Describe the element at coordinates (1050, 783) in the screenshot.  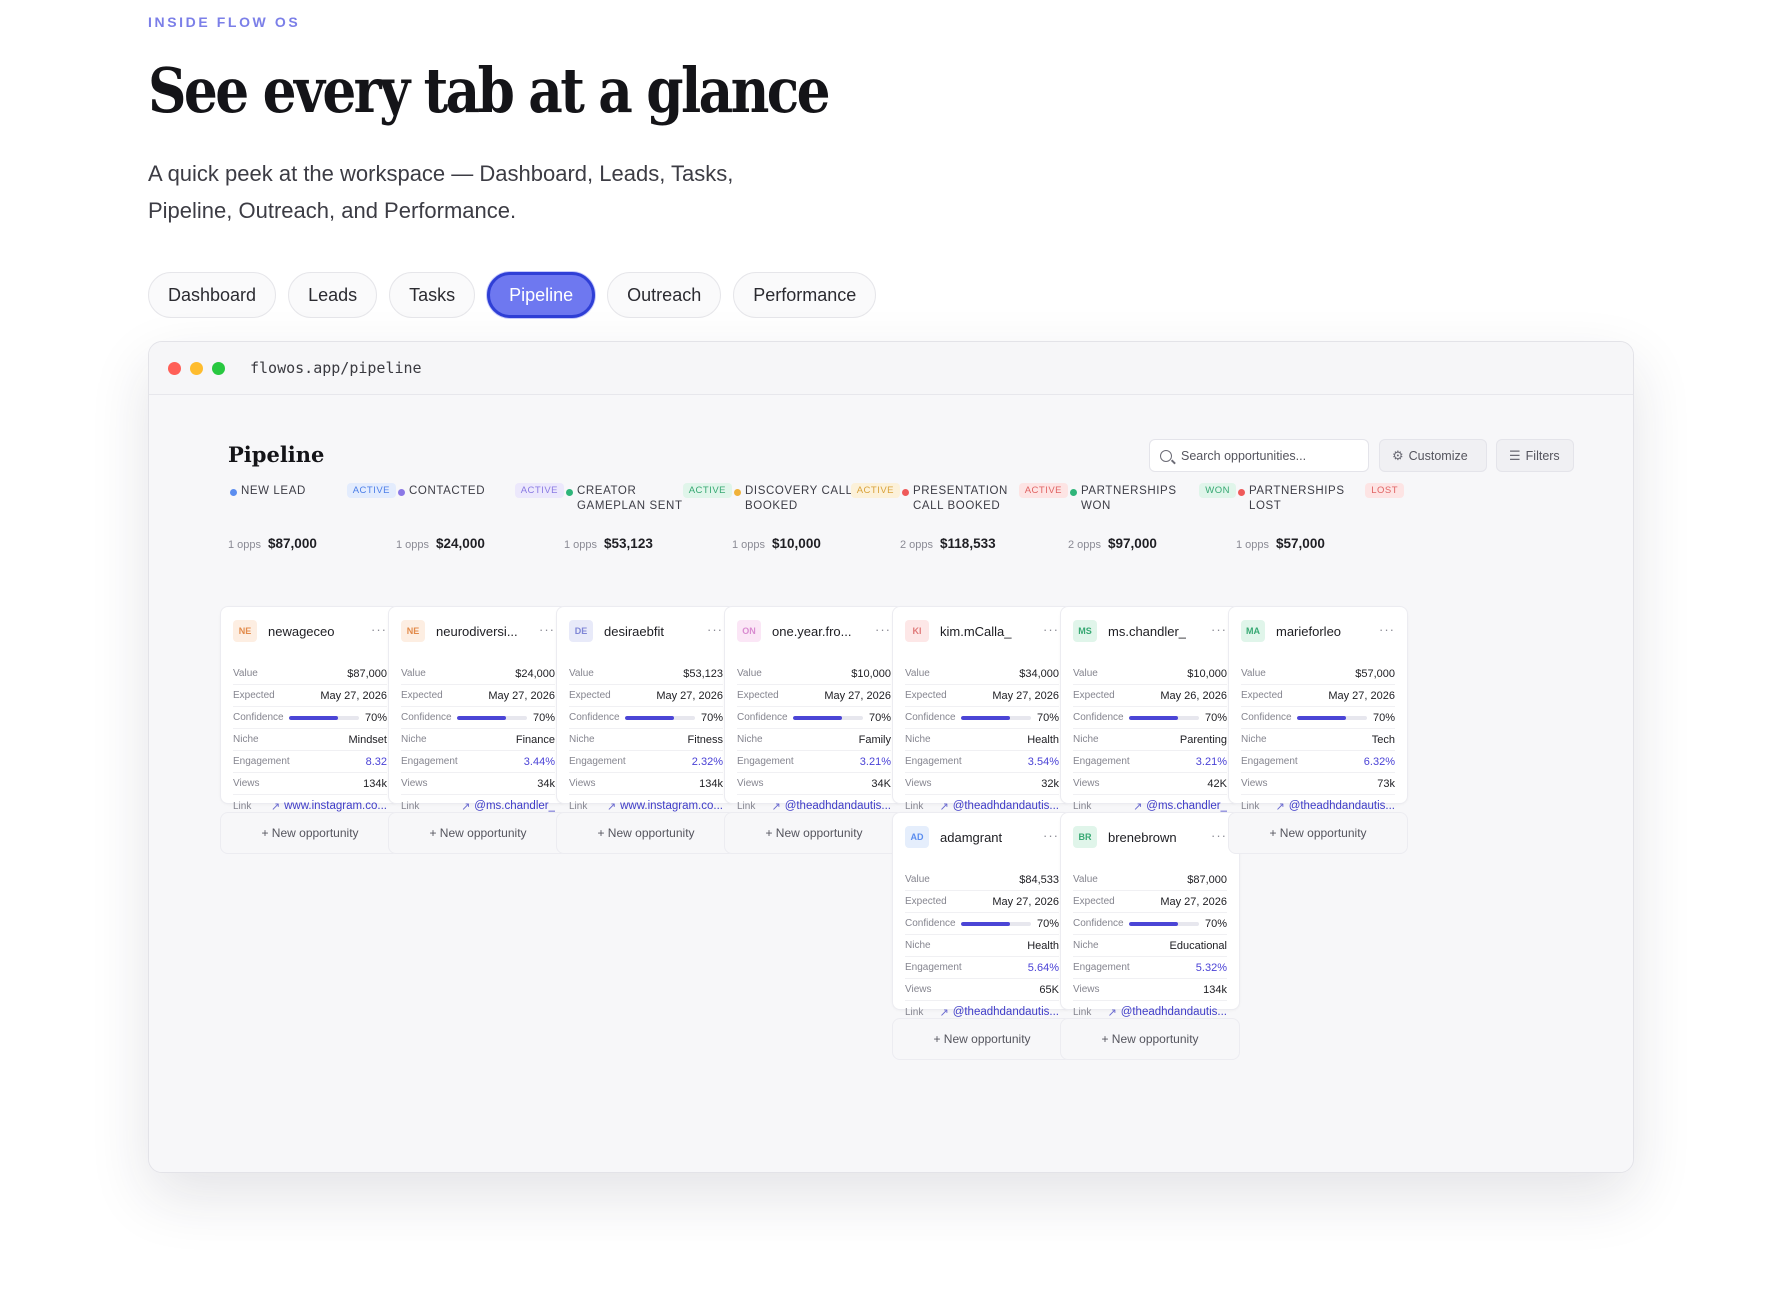
I see `views-value: 32k` at that location.